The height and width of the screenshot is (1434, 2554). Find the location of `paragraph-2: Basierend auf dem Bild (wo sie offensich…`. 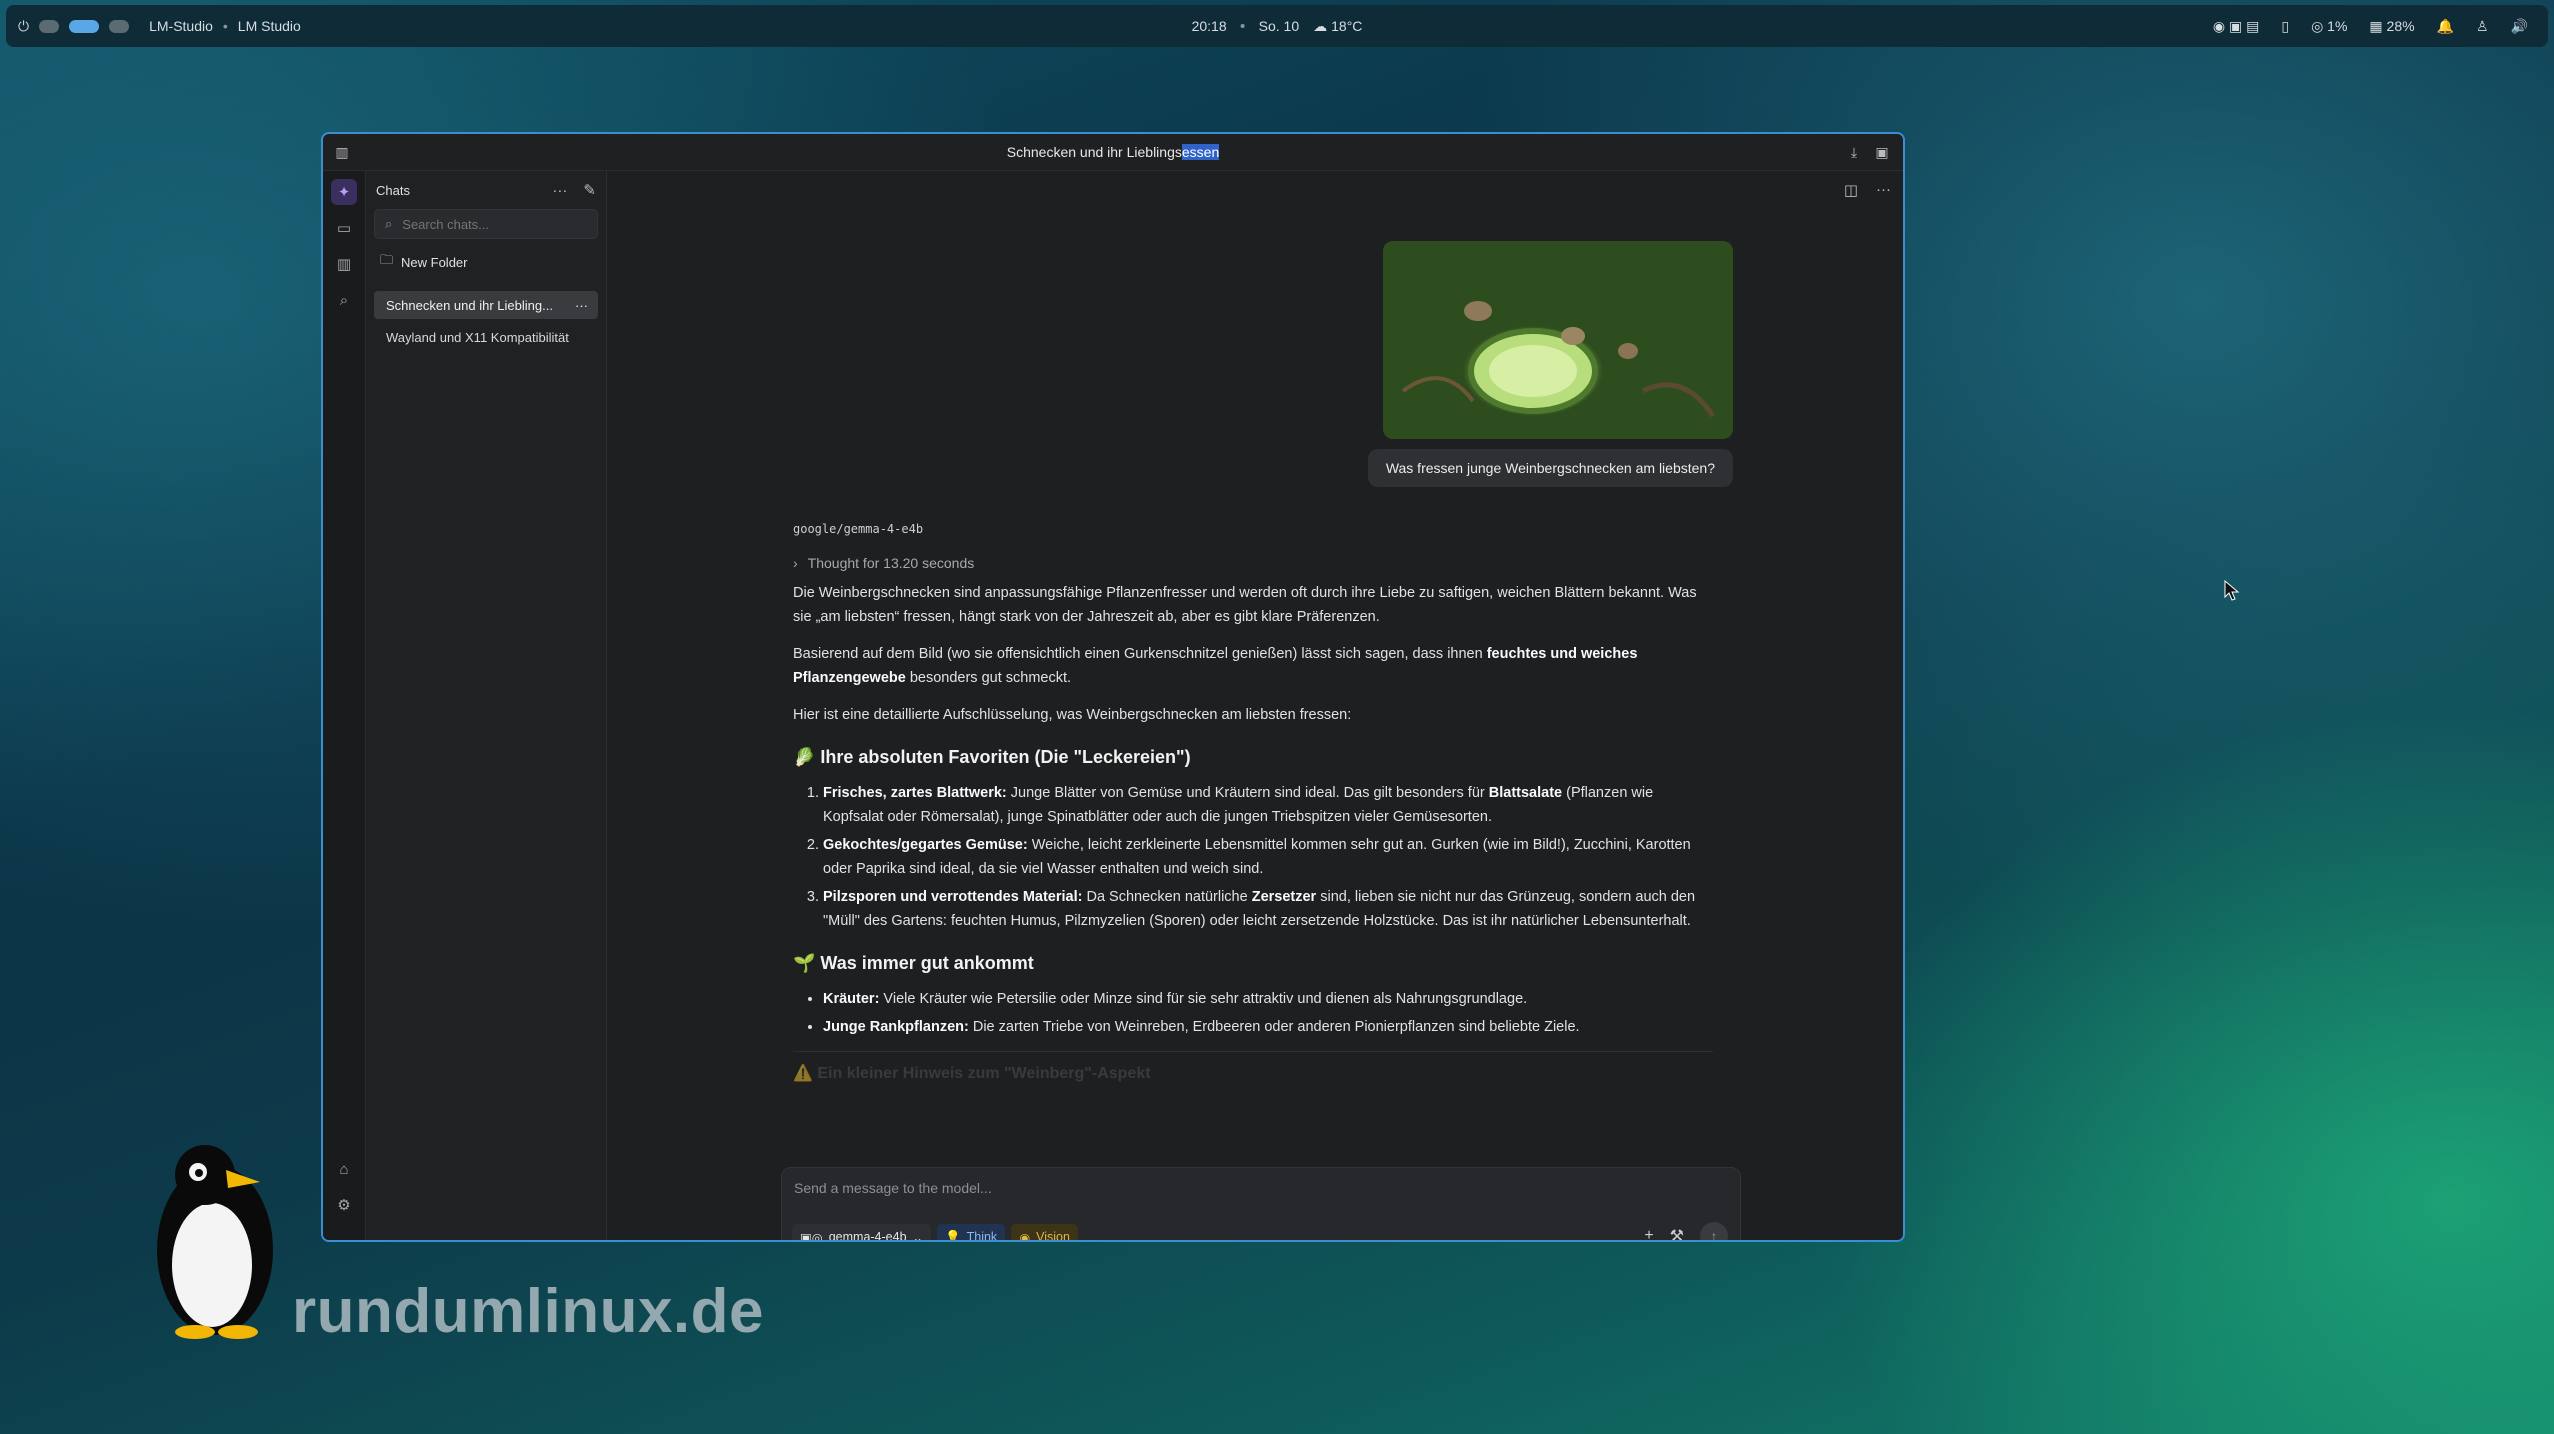

paragraph-2: Basierend auf dem Bild (wo sie offensich… is located at coordinates (1253, 666).